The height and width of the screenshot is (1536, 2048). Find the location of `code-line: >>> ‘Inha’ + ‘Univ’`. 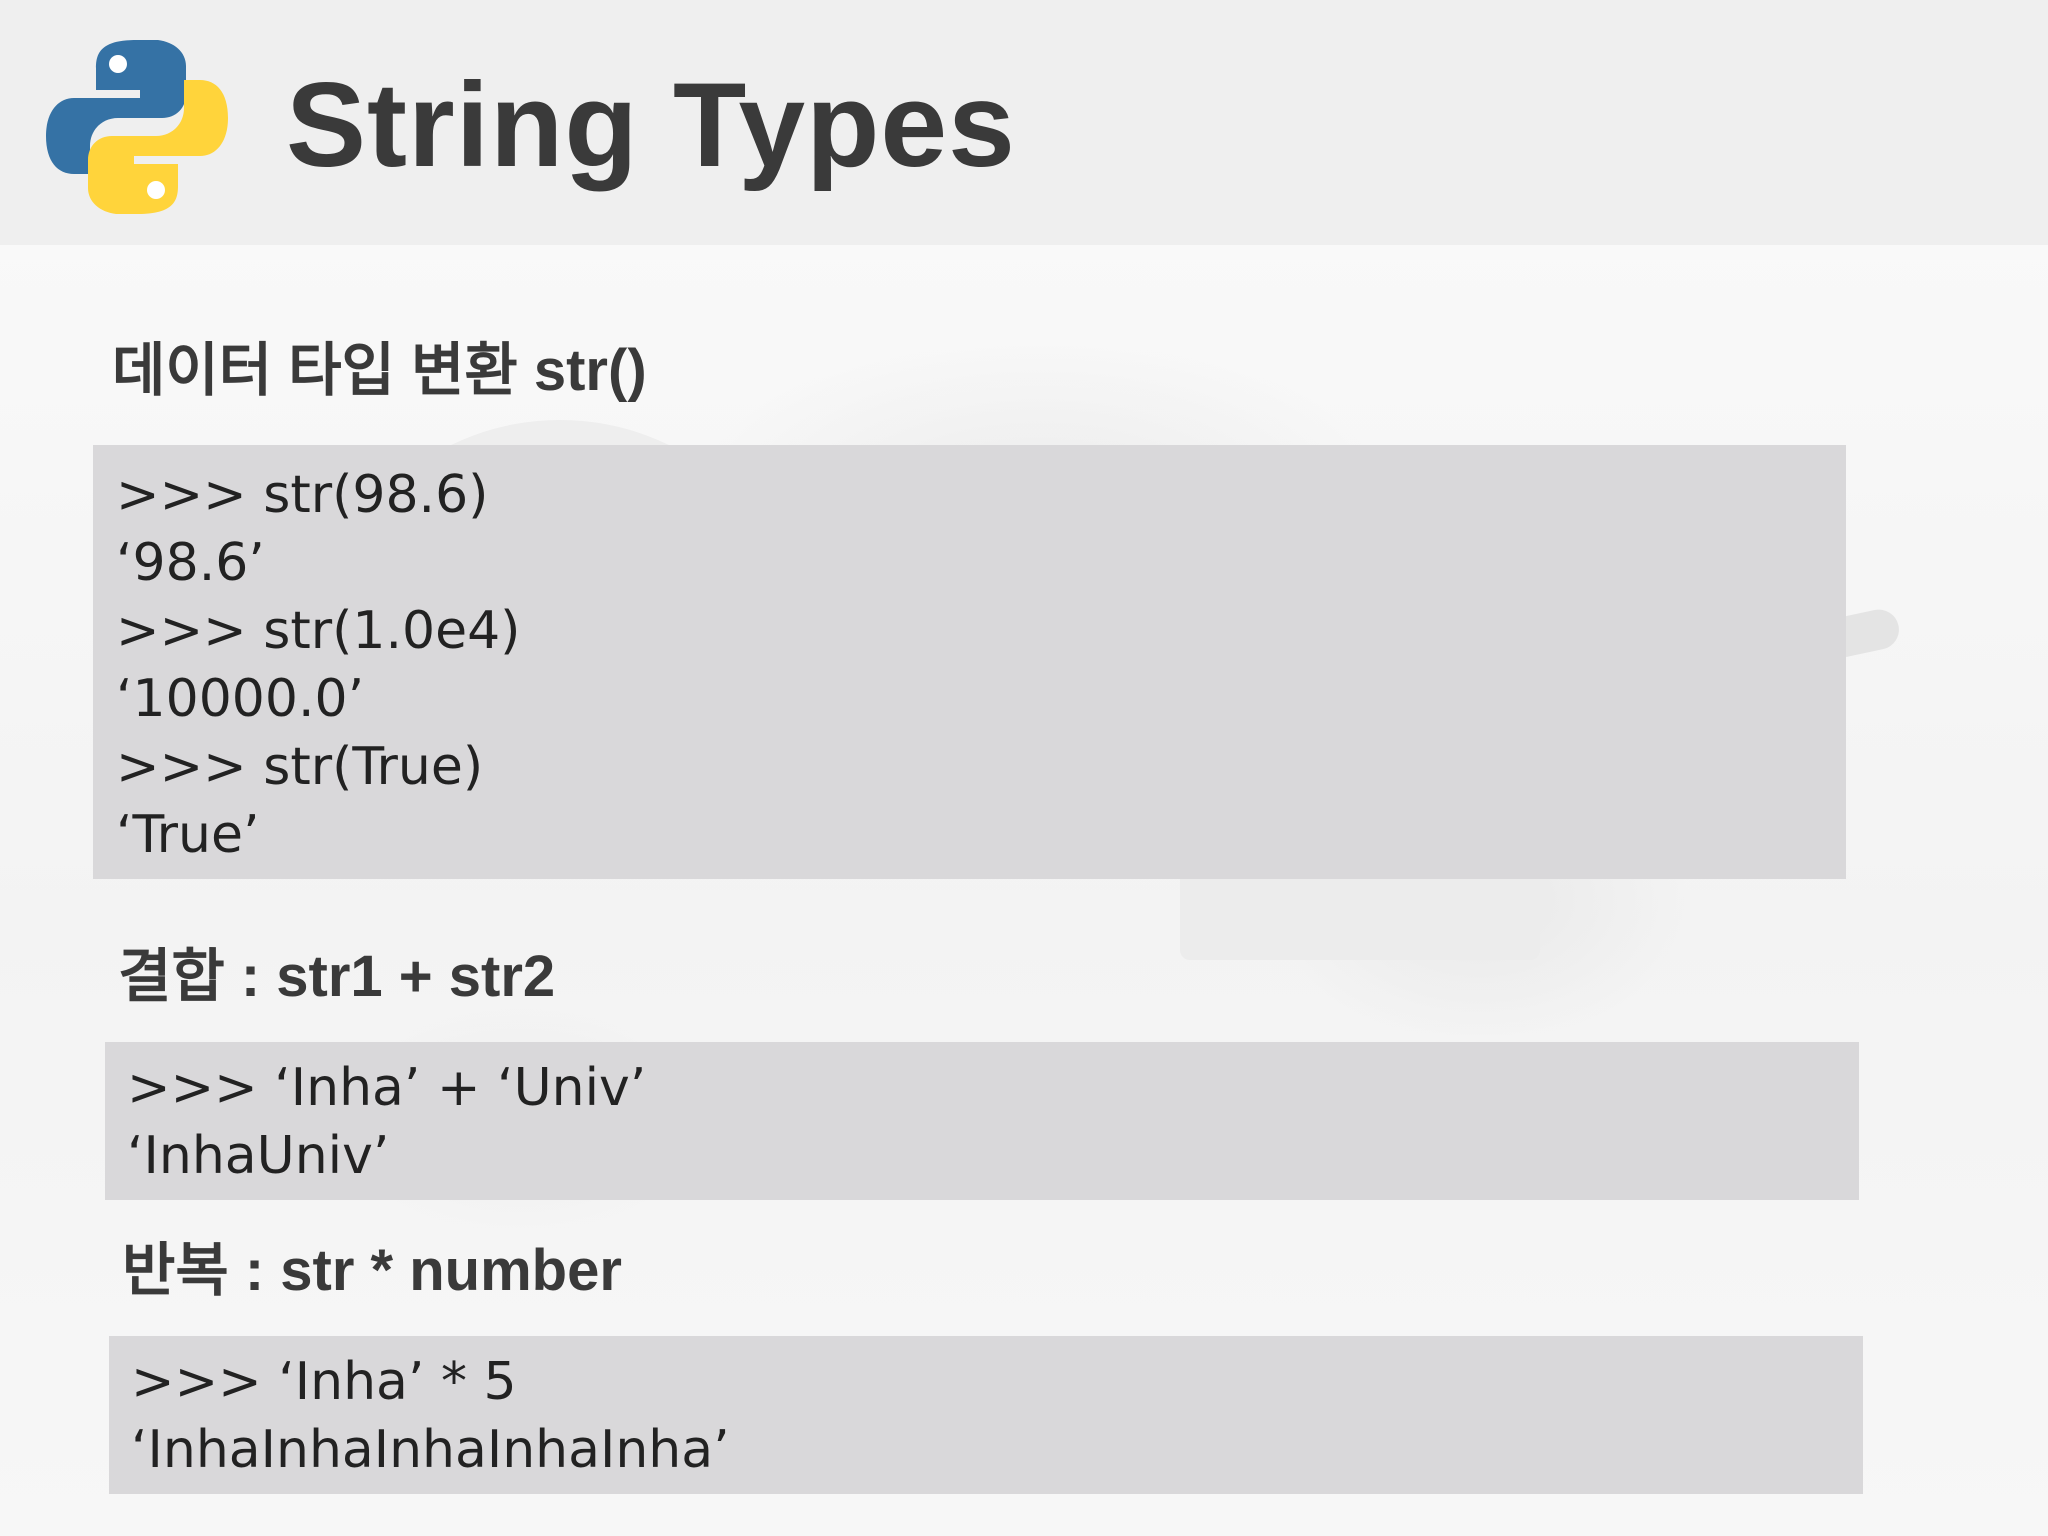

code-line: >>> ‘Inha’ + ‘Univ’ is located at coordinates (387, 1088).